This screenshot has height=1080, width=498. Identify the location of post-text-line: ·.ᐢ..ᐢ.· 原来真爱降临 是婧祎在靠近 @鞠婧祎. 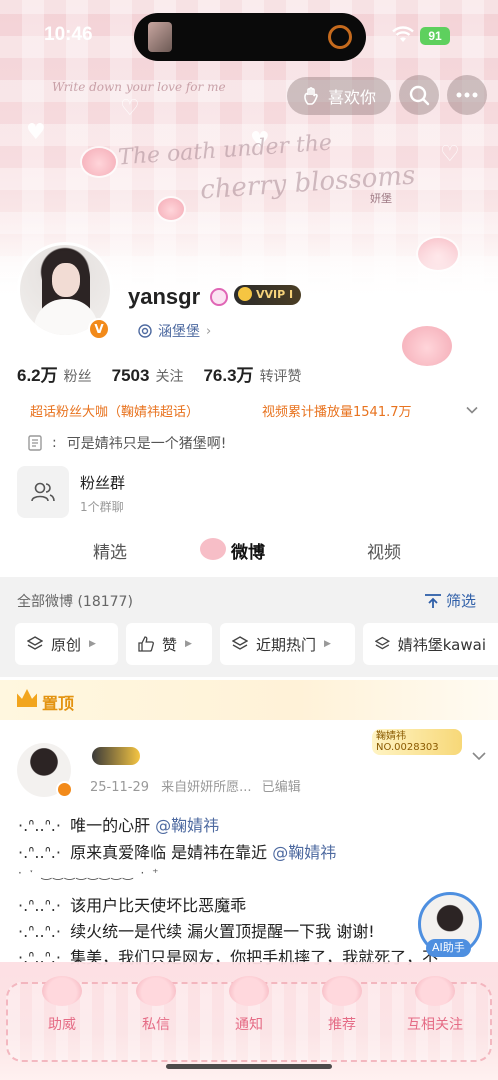
(177, 851).